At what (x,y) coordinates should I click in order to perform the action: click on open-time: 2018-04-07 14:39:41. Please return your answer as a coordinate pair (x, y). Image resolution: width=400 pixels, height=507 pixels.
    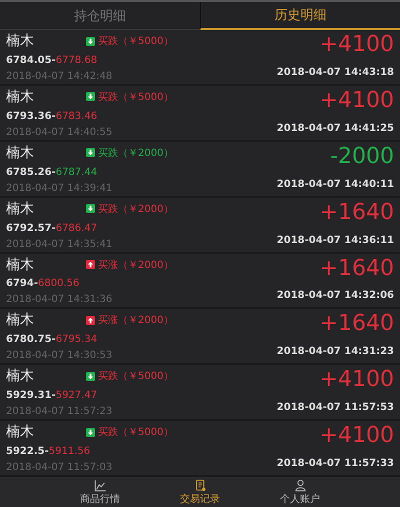
    Looking at the image, I should click on (60, 188).